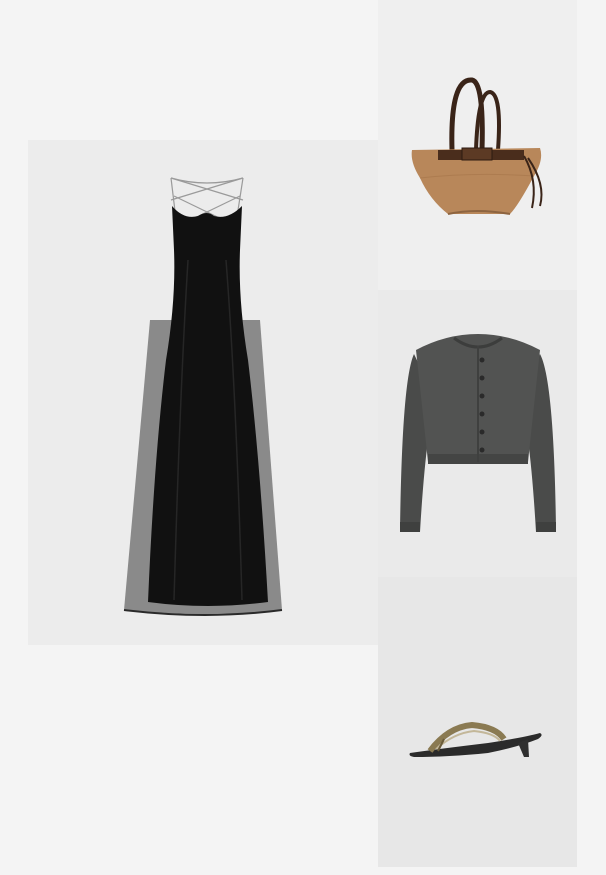 The height and width of the screenshot is (875, 606). Describe the element at coordinates (475, 739) in the screenshot. I see `thong-kitten-heel-sandal-icon` at that location.